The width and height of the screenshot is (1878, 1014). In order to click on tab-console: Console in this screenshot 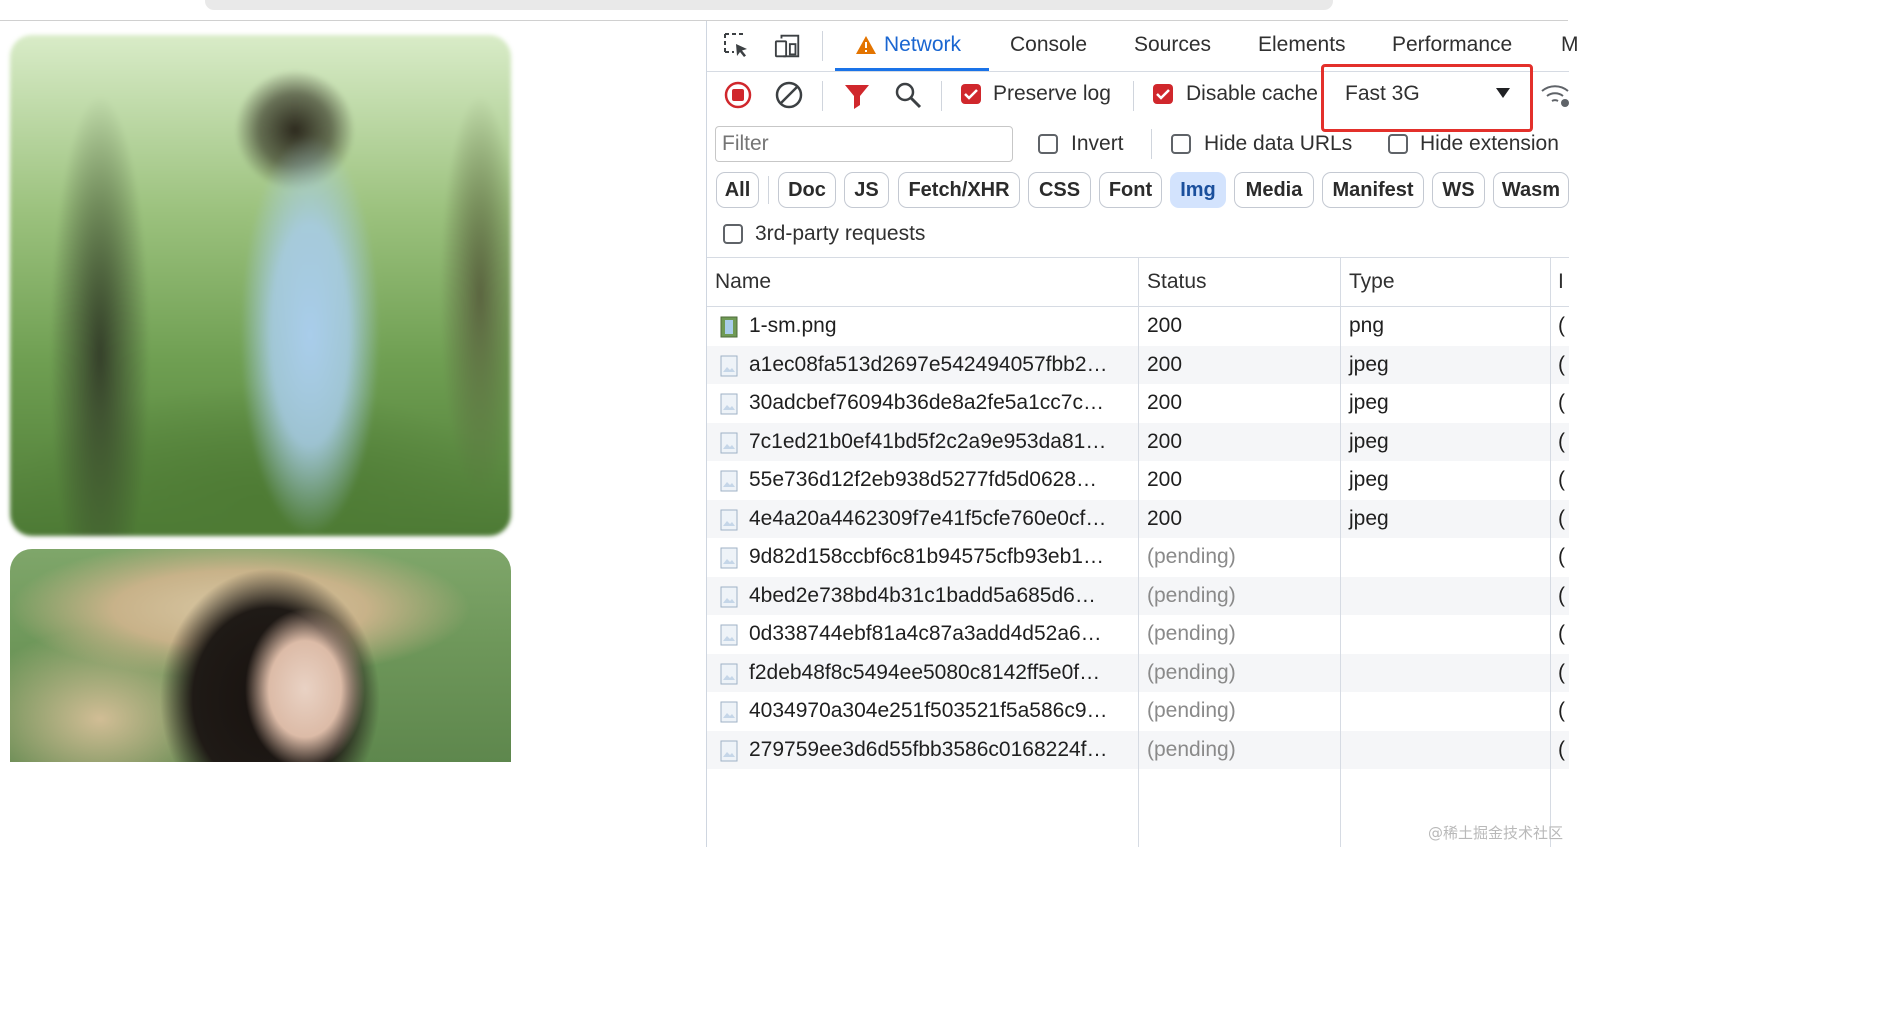, I will do `click(1048, 45)`.